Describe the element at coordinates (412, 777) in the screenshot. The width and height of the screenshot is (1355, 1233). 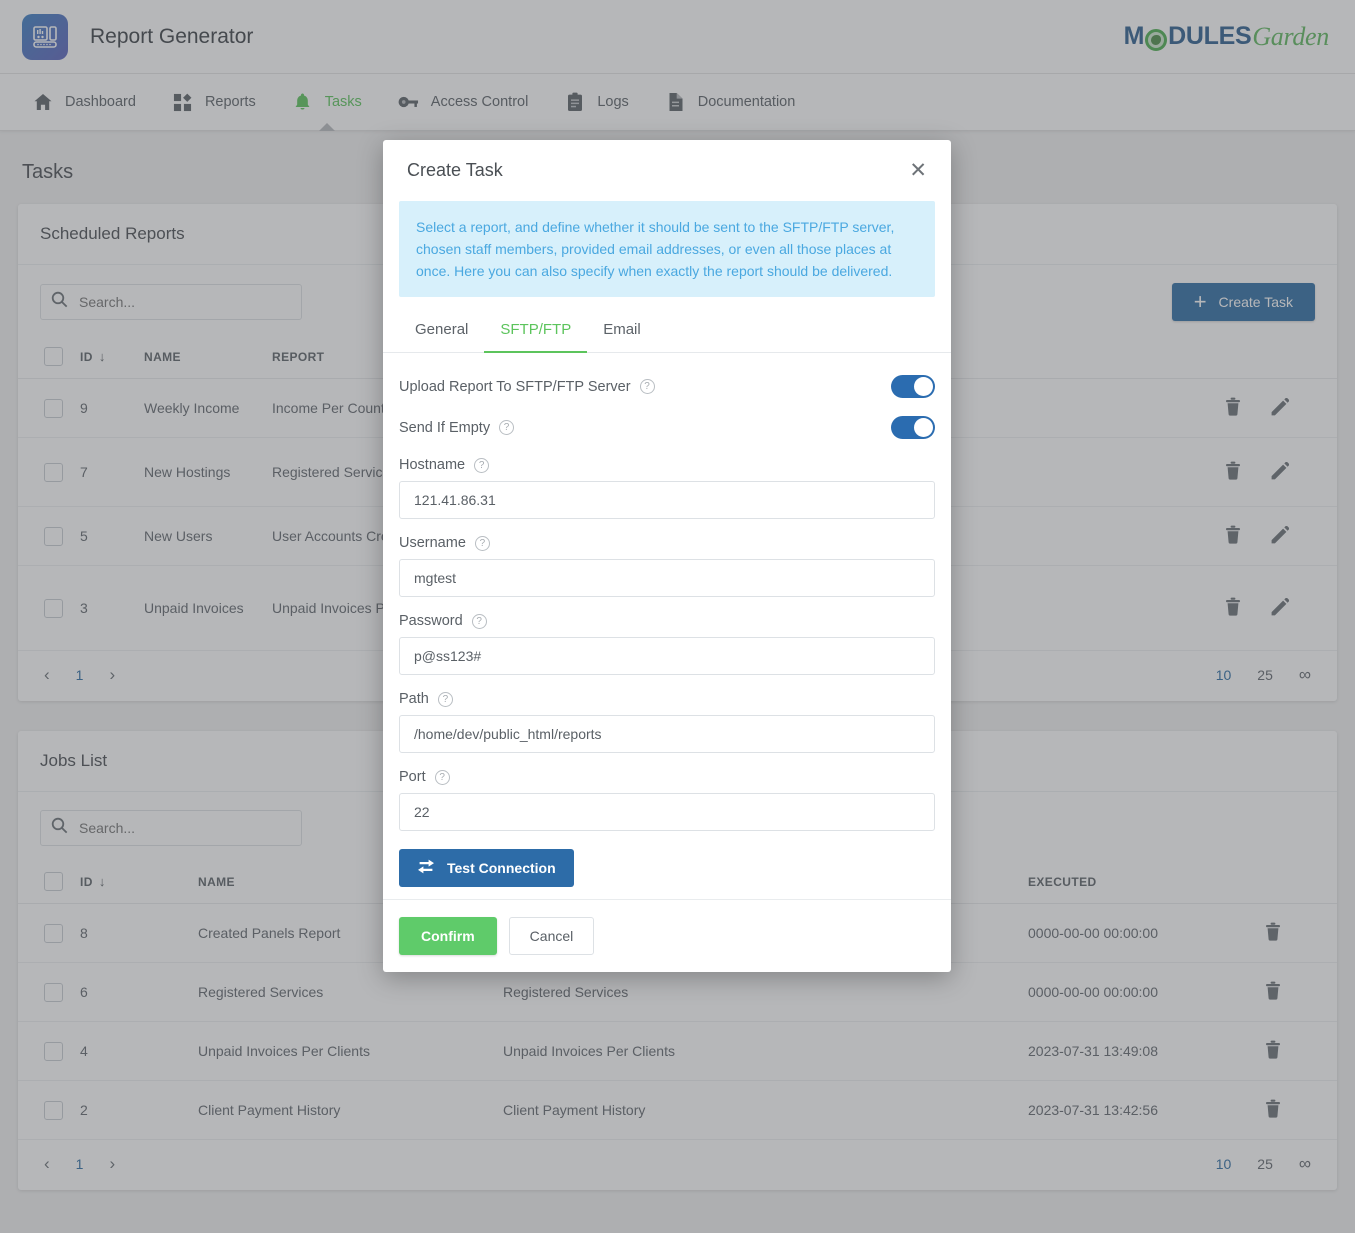
I see `port-label: Port` at that location.